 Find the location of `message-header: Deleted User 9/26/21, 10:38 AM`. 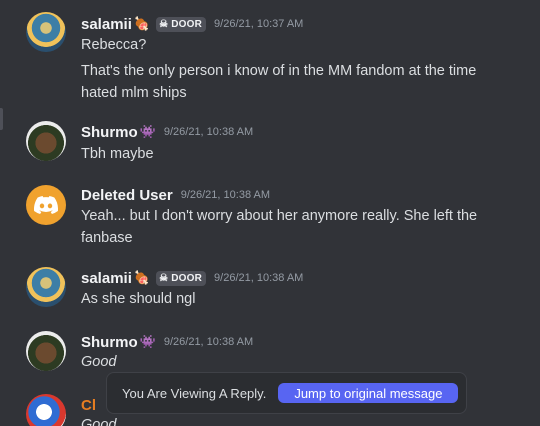

message-header: Deleted User 9/26/21, 10:38 AM is located at coordinates (175, 195).